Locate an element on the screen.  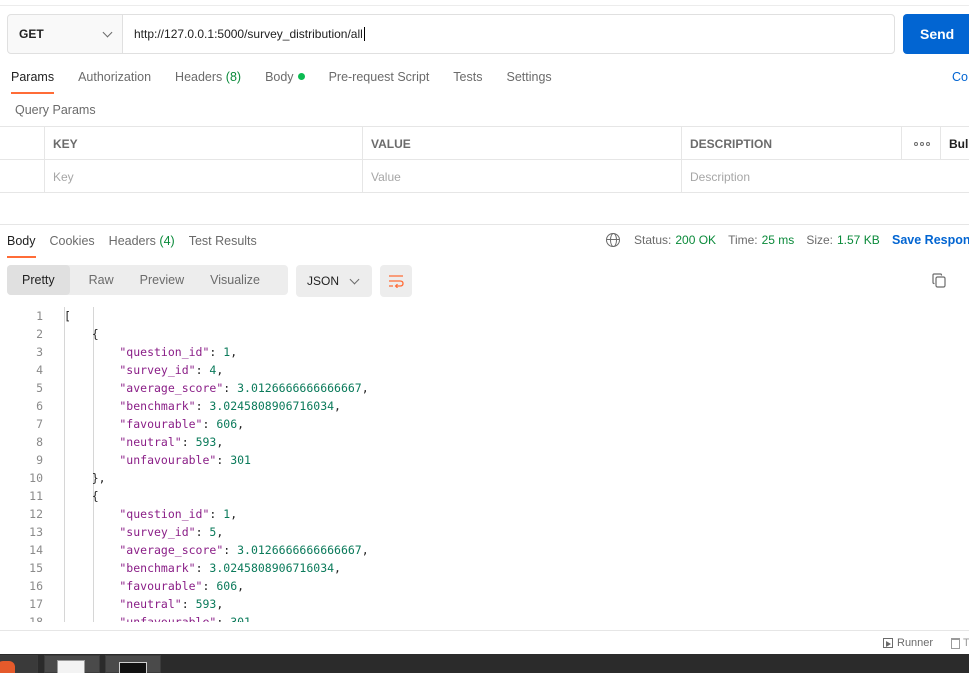
time-value: 25 ms is located at coordinates (778, 240).